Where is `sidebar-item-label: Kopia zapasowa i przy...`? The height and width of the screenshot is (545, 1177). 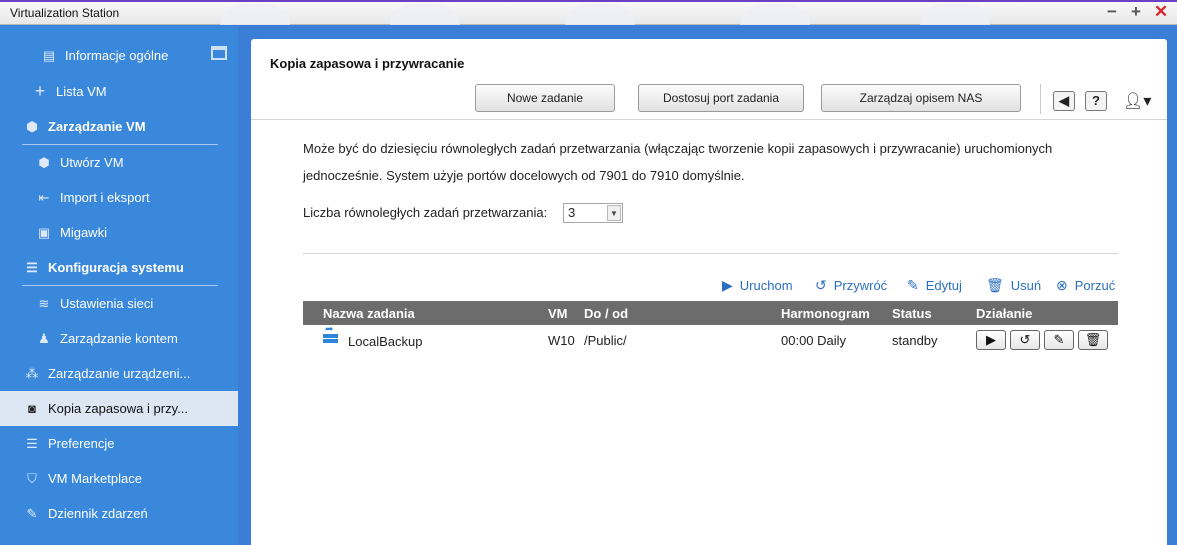
sidebar-item-label: Kopia zapasowa i przy... is located at coordinates (118, 408).